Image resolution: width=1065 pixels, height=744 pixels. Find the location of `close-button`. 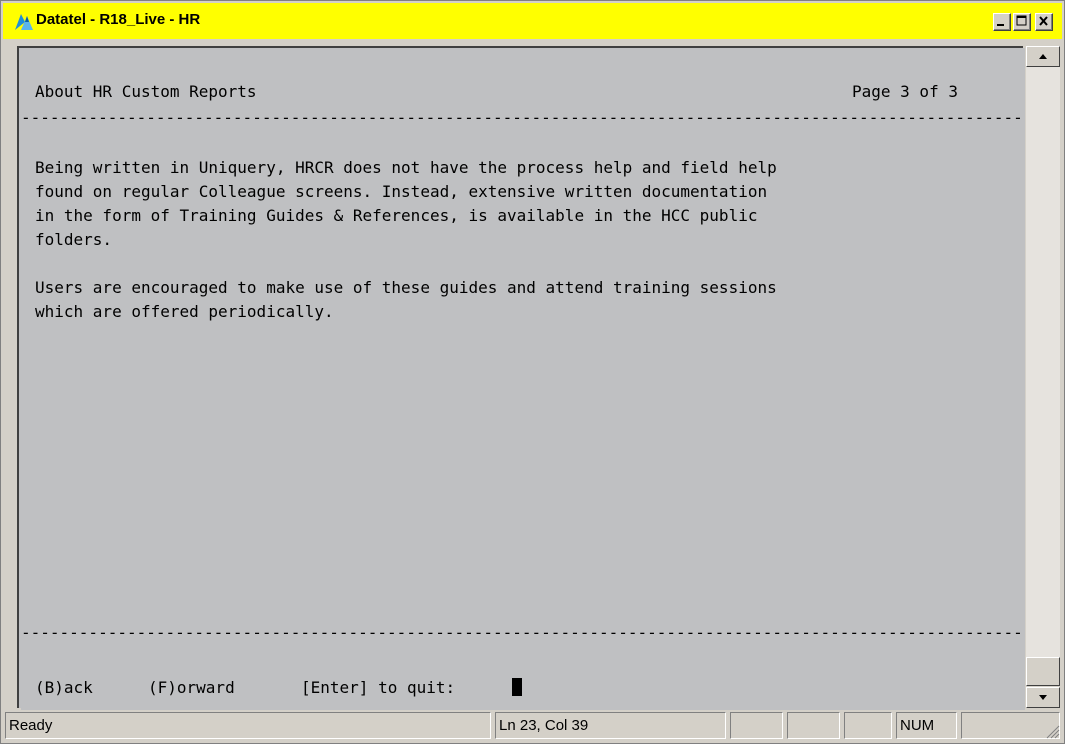

close-button is located at coordinates (1044, 22).